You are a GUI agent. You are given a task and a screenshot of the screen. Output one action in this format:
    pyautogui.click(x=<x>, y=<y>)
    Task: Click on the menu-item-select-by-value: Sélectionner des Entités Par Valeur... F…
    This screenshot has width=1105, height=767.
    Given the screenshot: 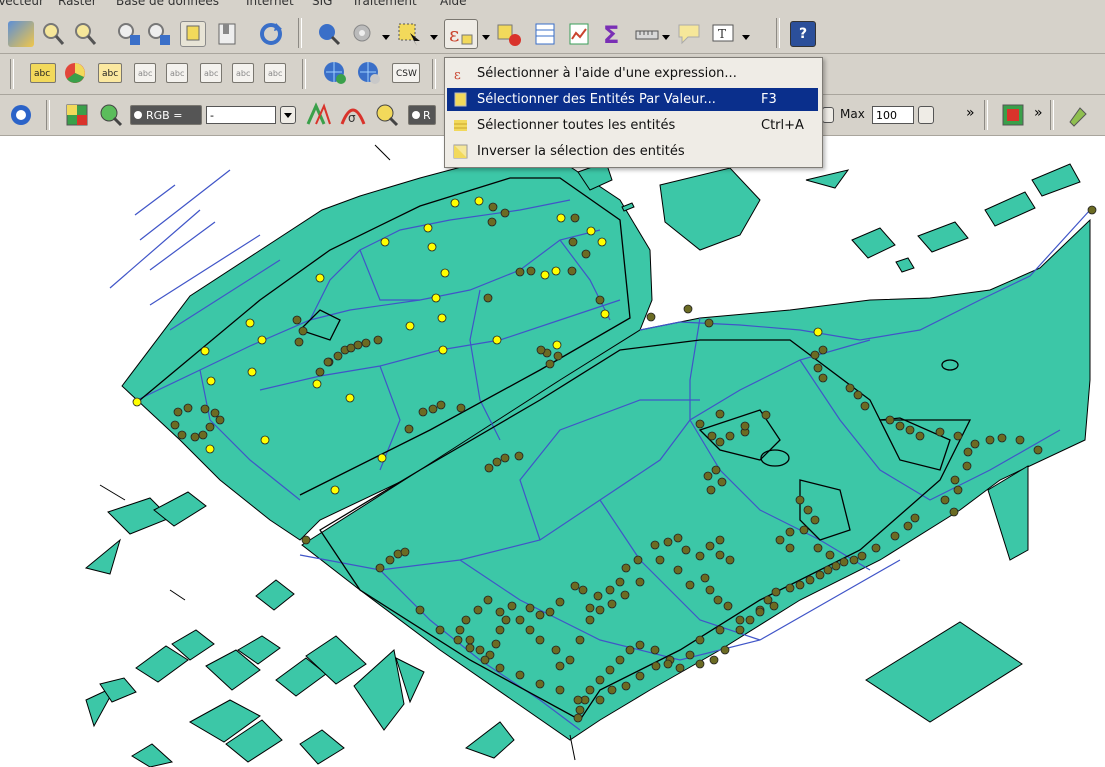 What is the action you would take?
    pyautogui.click(x=632, y=99)
    